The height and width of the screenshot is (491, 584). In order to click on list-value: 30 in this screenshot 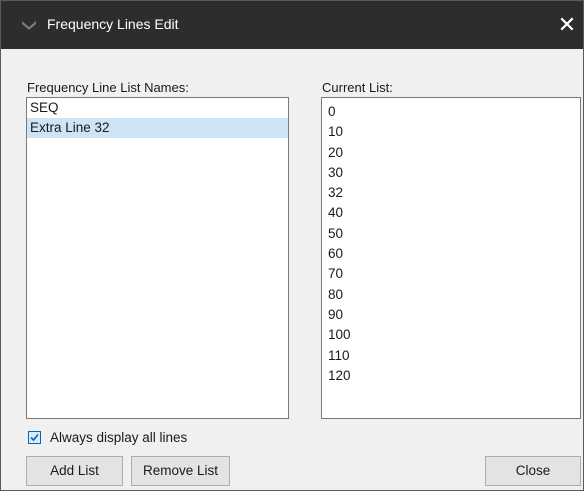, I will do `click(451, 173)`.